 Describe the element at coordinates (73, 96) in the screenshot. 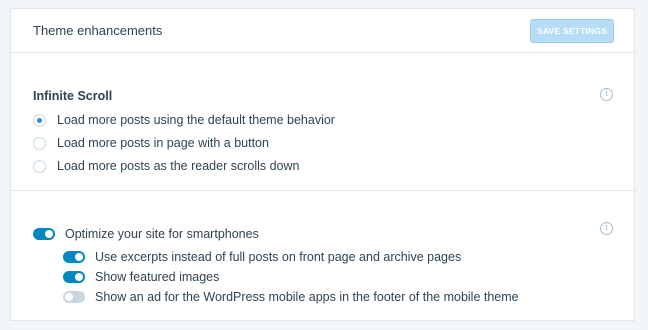

I see `infinite-scroll-heading: Infinite Scroll` at that location.